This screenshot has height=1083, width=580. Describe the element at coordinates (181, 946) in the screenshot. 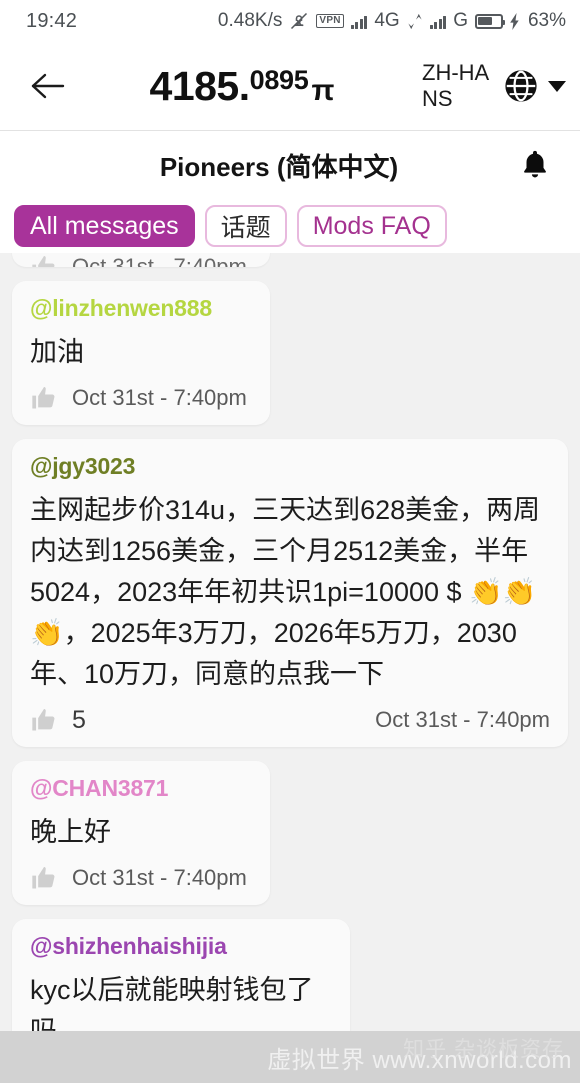

I see `message-username: @shizhenhaishijia` at that location.